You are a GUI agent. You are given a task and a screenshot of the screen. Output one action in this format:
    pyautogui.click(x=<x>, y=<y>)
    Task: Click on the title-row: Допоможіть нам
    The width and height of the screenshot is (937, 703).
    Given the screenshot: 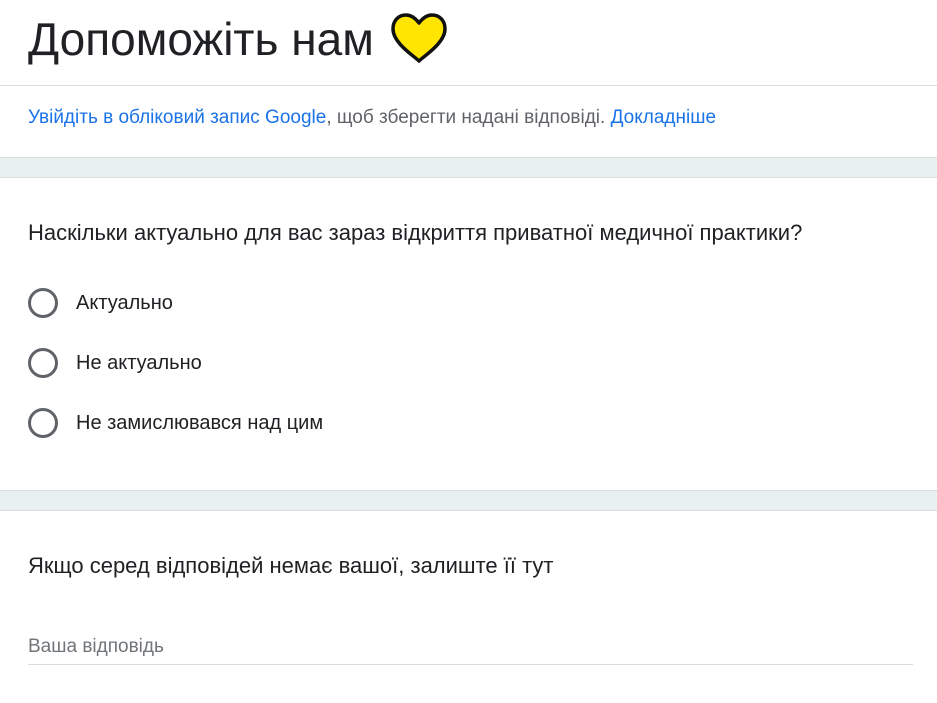 What is the action you would take?
    pyautogui.click(x=238, y=39)
    